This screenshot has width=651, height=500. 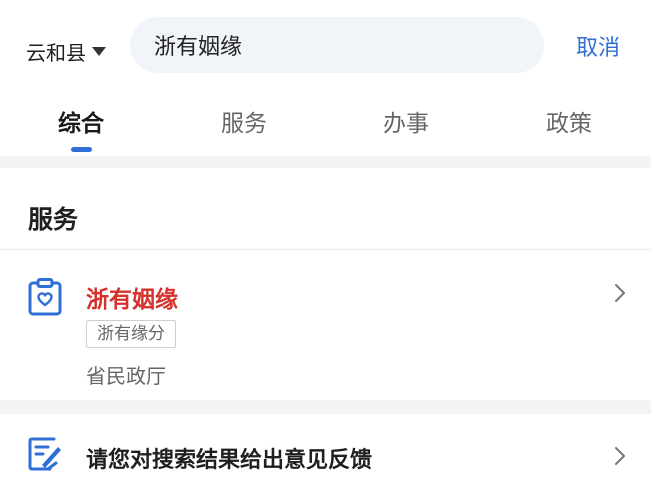 What do you see at coordinates (81, 149) in the screenshot?
I see `active-tab-indicator` at bounding box center [81, 149].